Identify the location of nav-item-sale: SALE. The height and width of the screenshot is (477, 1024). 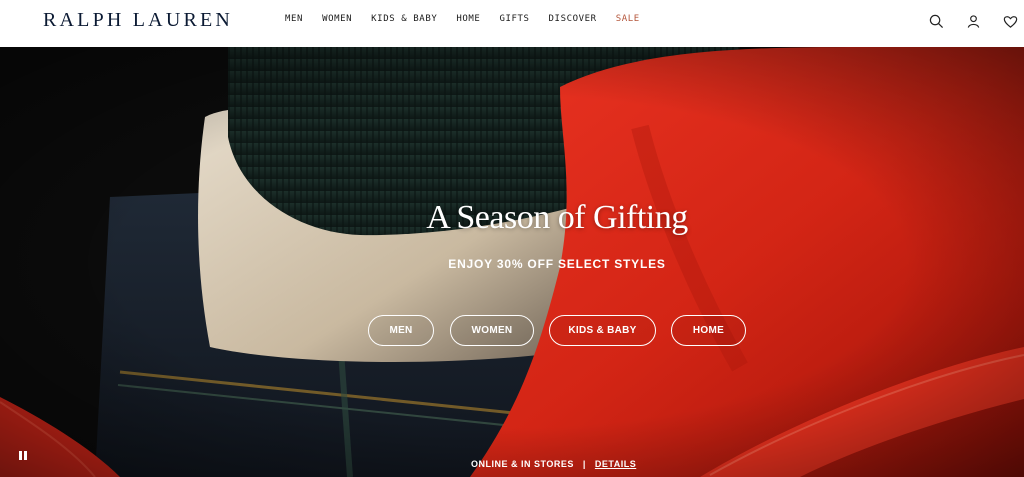
(628, 19).